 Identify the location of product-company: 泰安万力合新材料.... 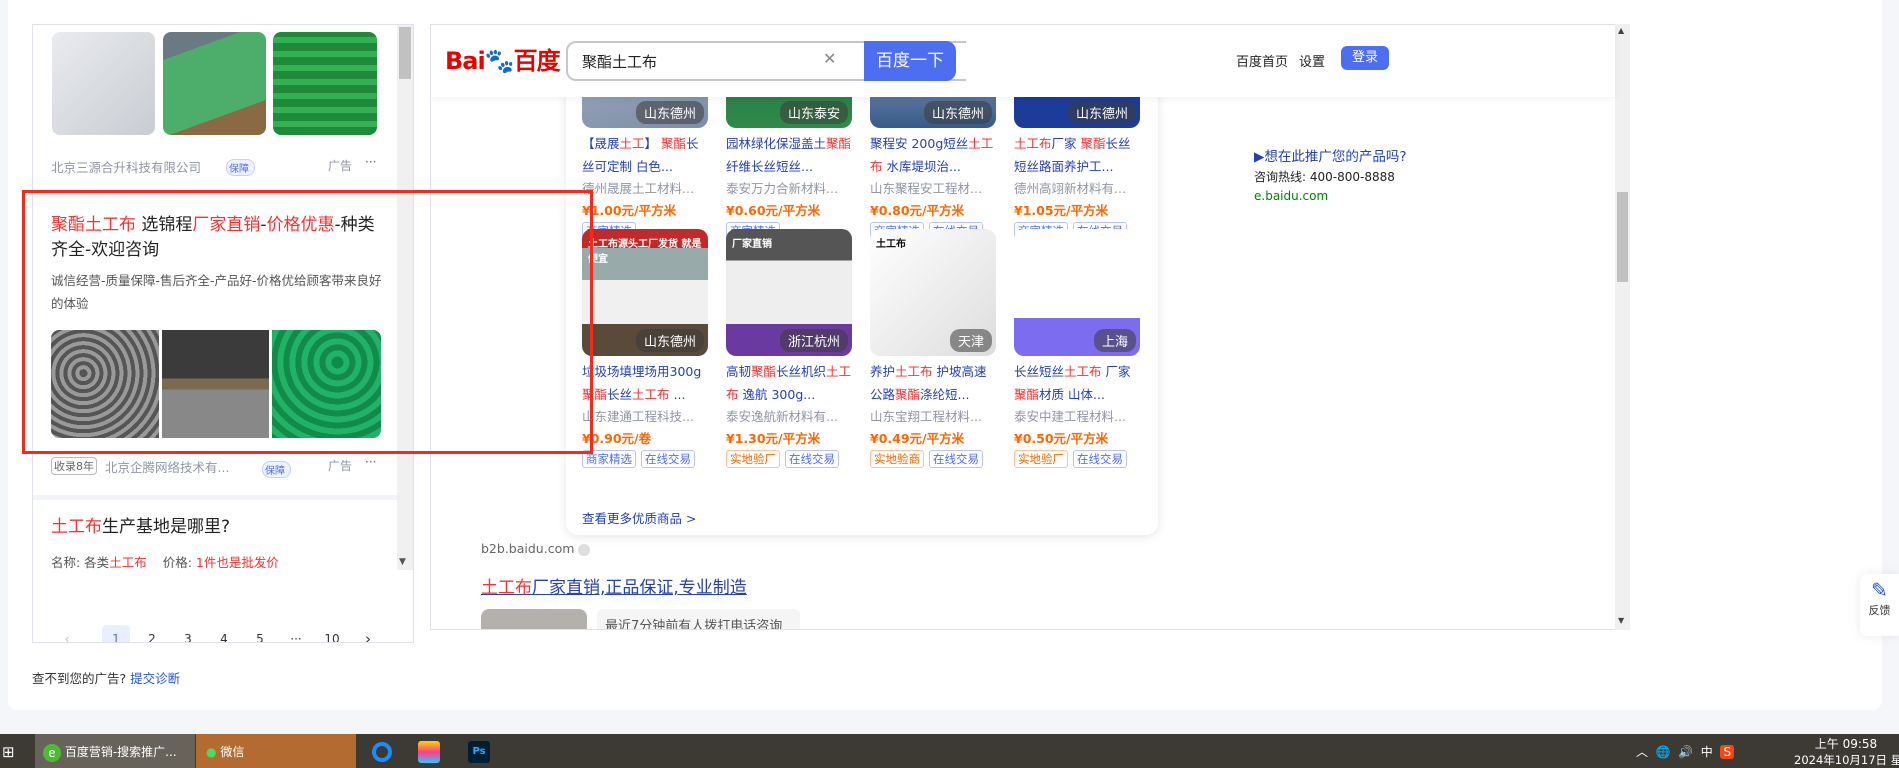
(782, 188).